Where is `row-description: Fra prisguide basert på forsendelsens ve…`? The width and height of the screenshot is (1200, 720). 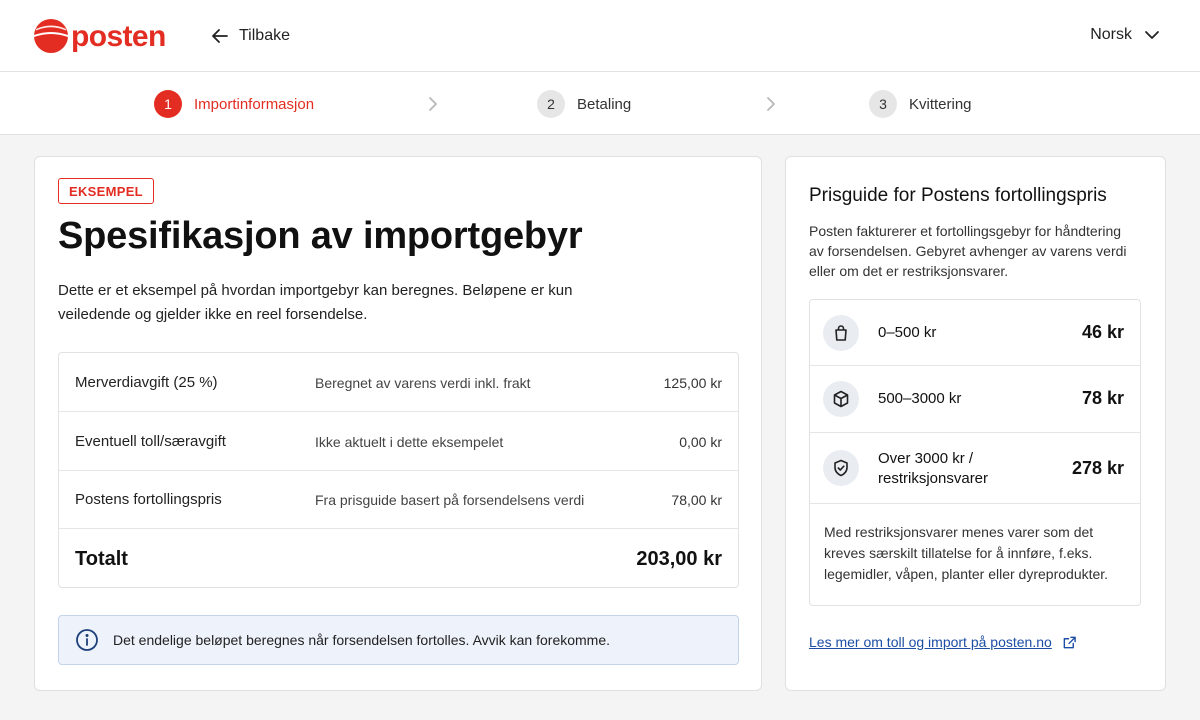 row-description: Fra prisguide basert på forsendelsens ve… is located at coordinates (450, 500).